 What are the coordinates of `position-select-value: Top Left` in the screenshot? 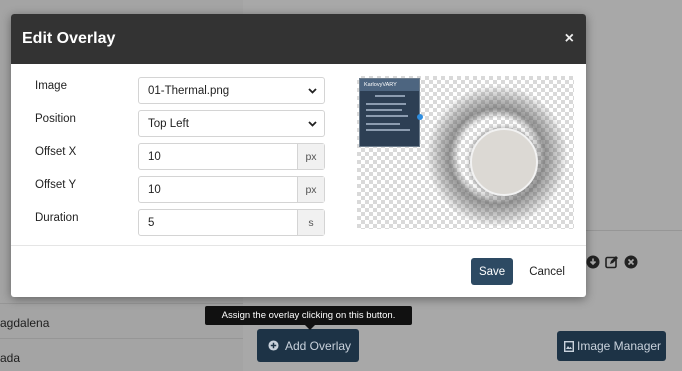 It's located at (168, 123).